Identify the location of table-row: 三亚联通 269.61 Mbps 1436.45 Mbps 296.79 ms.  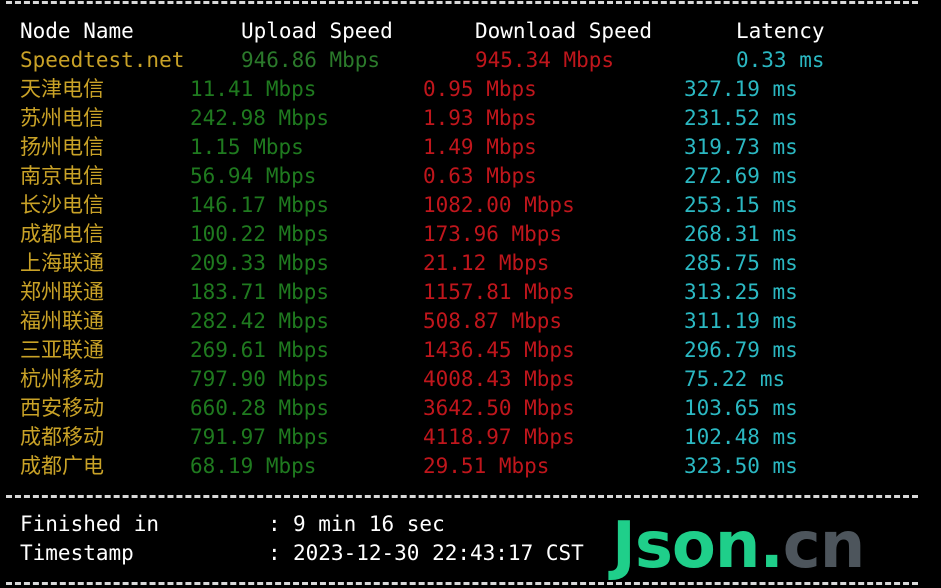
(470, 350).